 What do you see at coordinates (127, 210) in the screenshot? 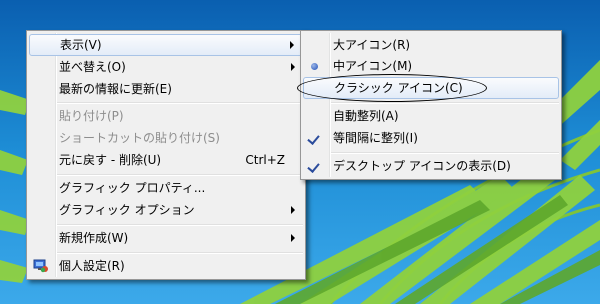
I see `menu-item-graphics-options-label: グラフィック オプション` at bounding box center [127, 210].